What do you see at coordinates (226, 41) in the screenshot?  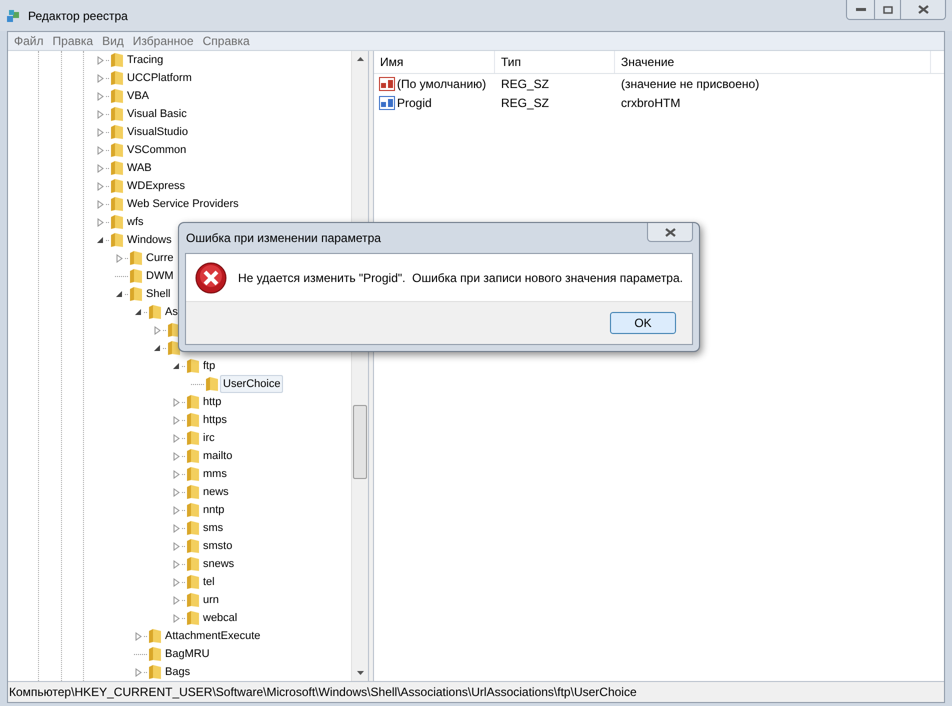 I see `menu-item: Справка` at bounding box center [226, 41].